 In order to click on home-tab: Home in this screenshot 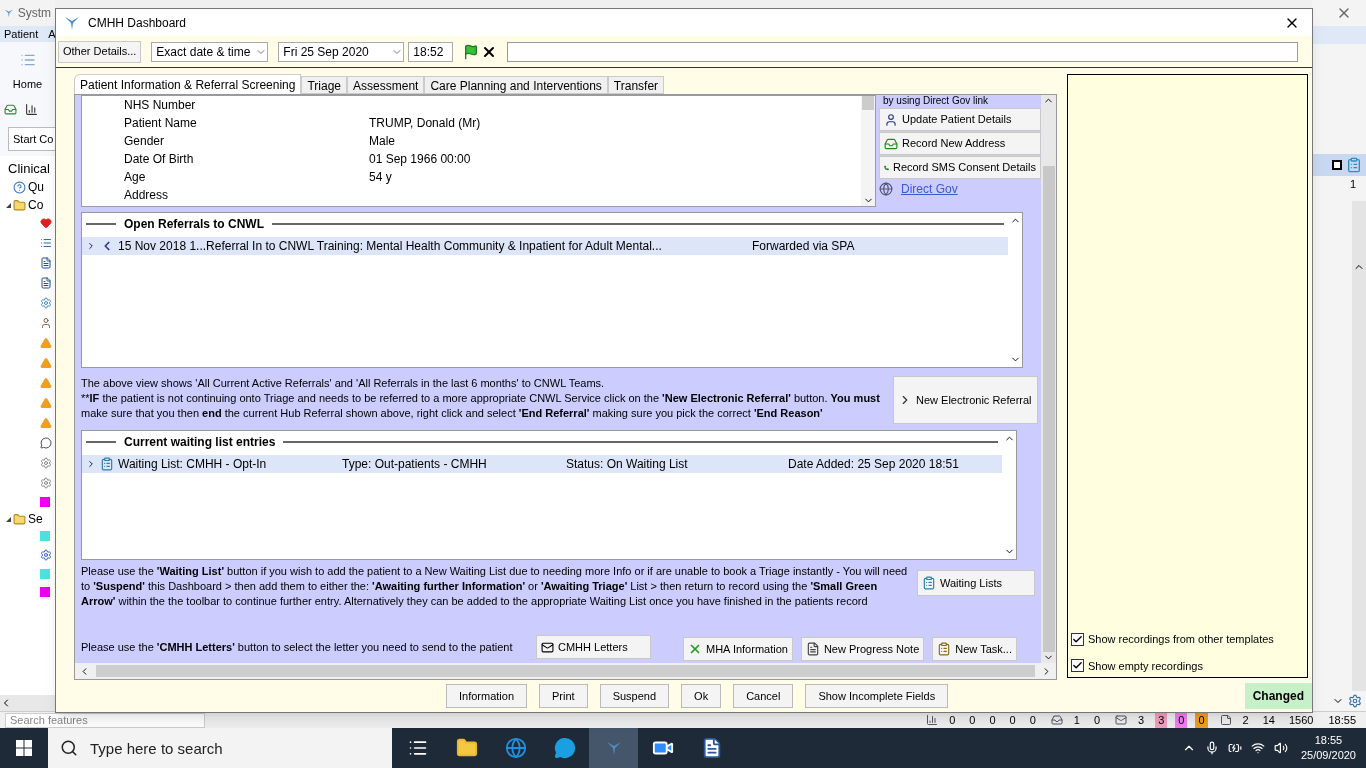, I will do `click(27, 83)`.